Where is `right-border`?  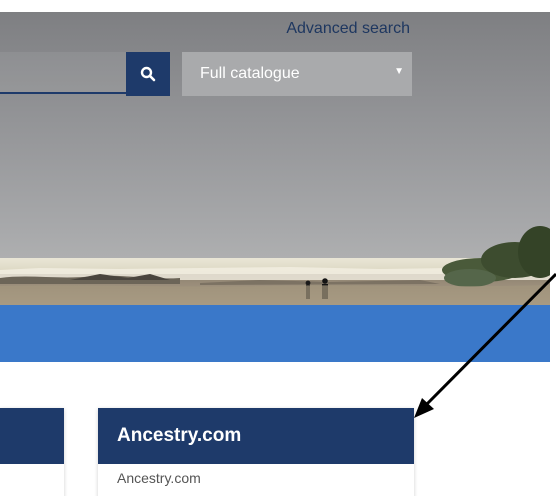 right-border is located at coordinates (553, 181).